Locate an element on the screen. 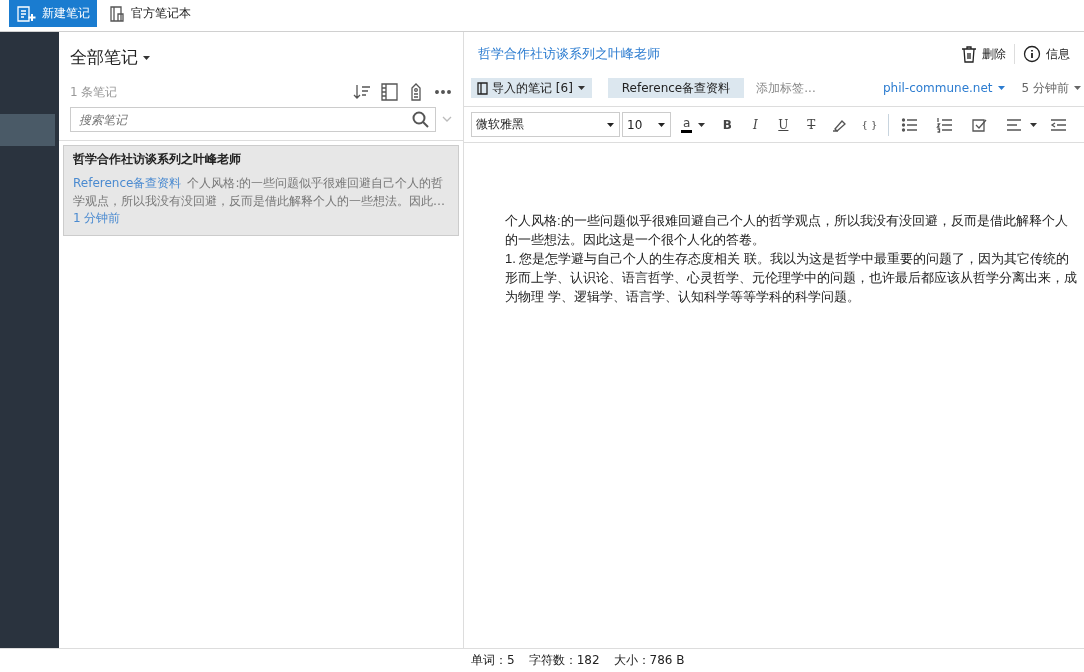 The width and height of the screenshot is (1084, 672). italic-button: I is located at coordinates (755, 124).